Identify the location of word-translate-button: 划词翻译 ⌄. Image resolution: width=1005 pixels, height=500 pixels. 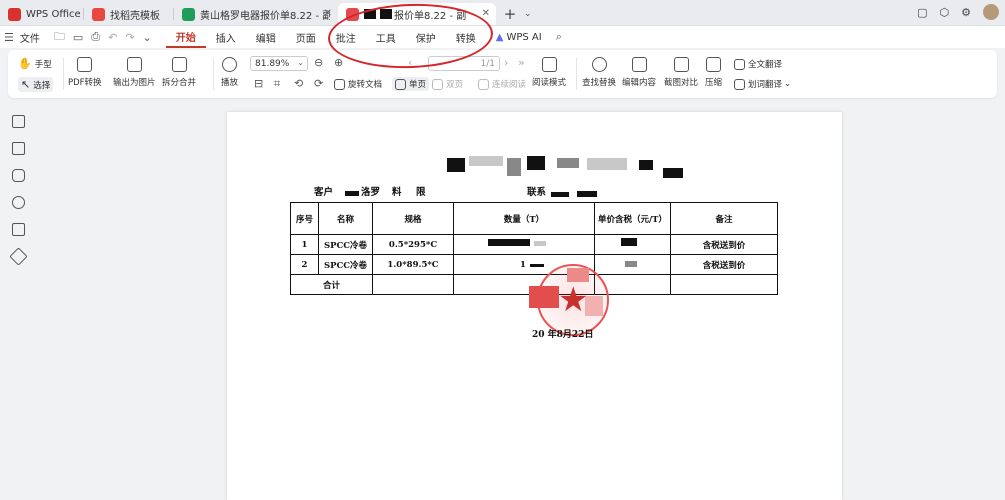
(762, 84).